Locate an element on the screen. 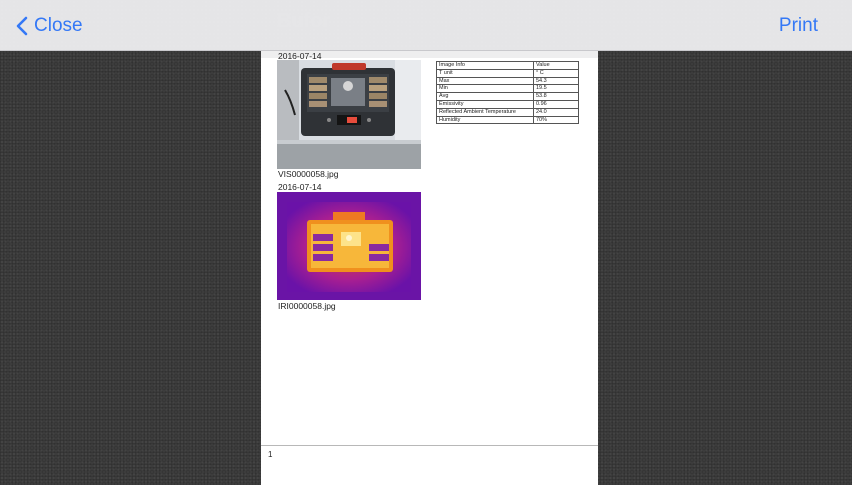 This screenshot has height=485, width=852. close-button: Close is located at coordinates (49, 25).